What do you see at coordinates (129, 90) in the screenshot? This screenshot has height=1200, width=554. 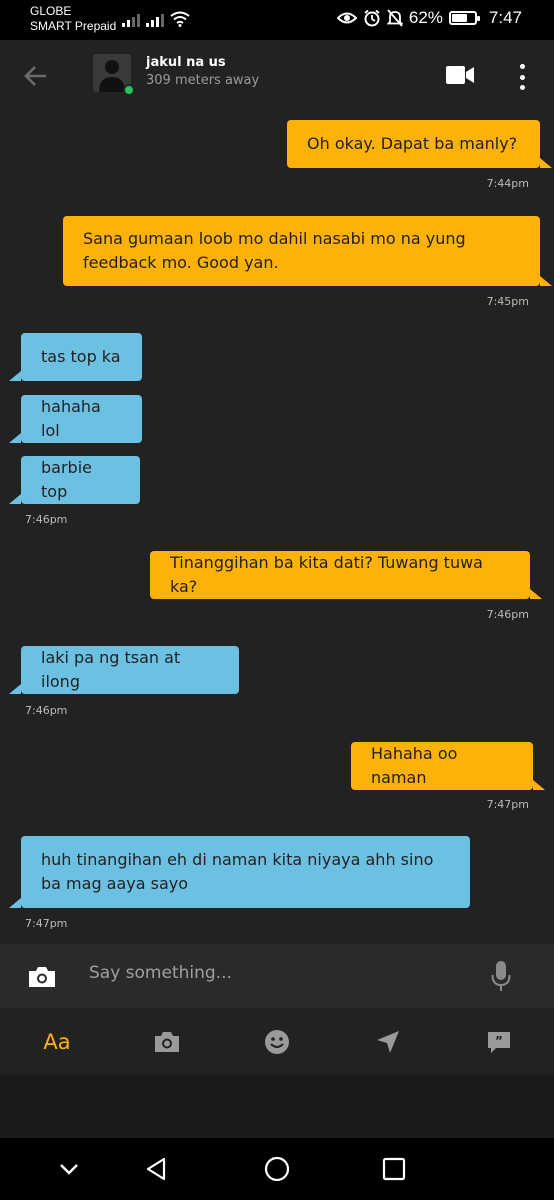 I see `online-status-indicator` at bounding box center [129, 90].